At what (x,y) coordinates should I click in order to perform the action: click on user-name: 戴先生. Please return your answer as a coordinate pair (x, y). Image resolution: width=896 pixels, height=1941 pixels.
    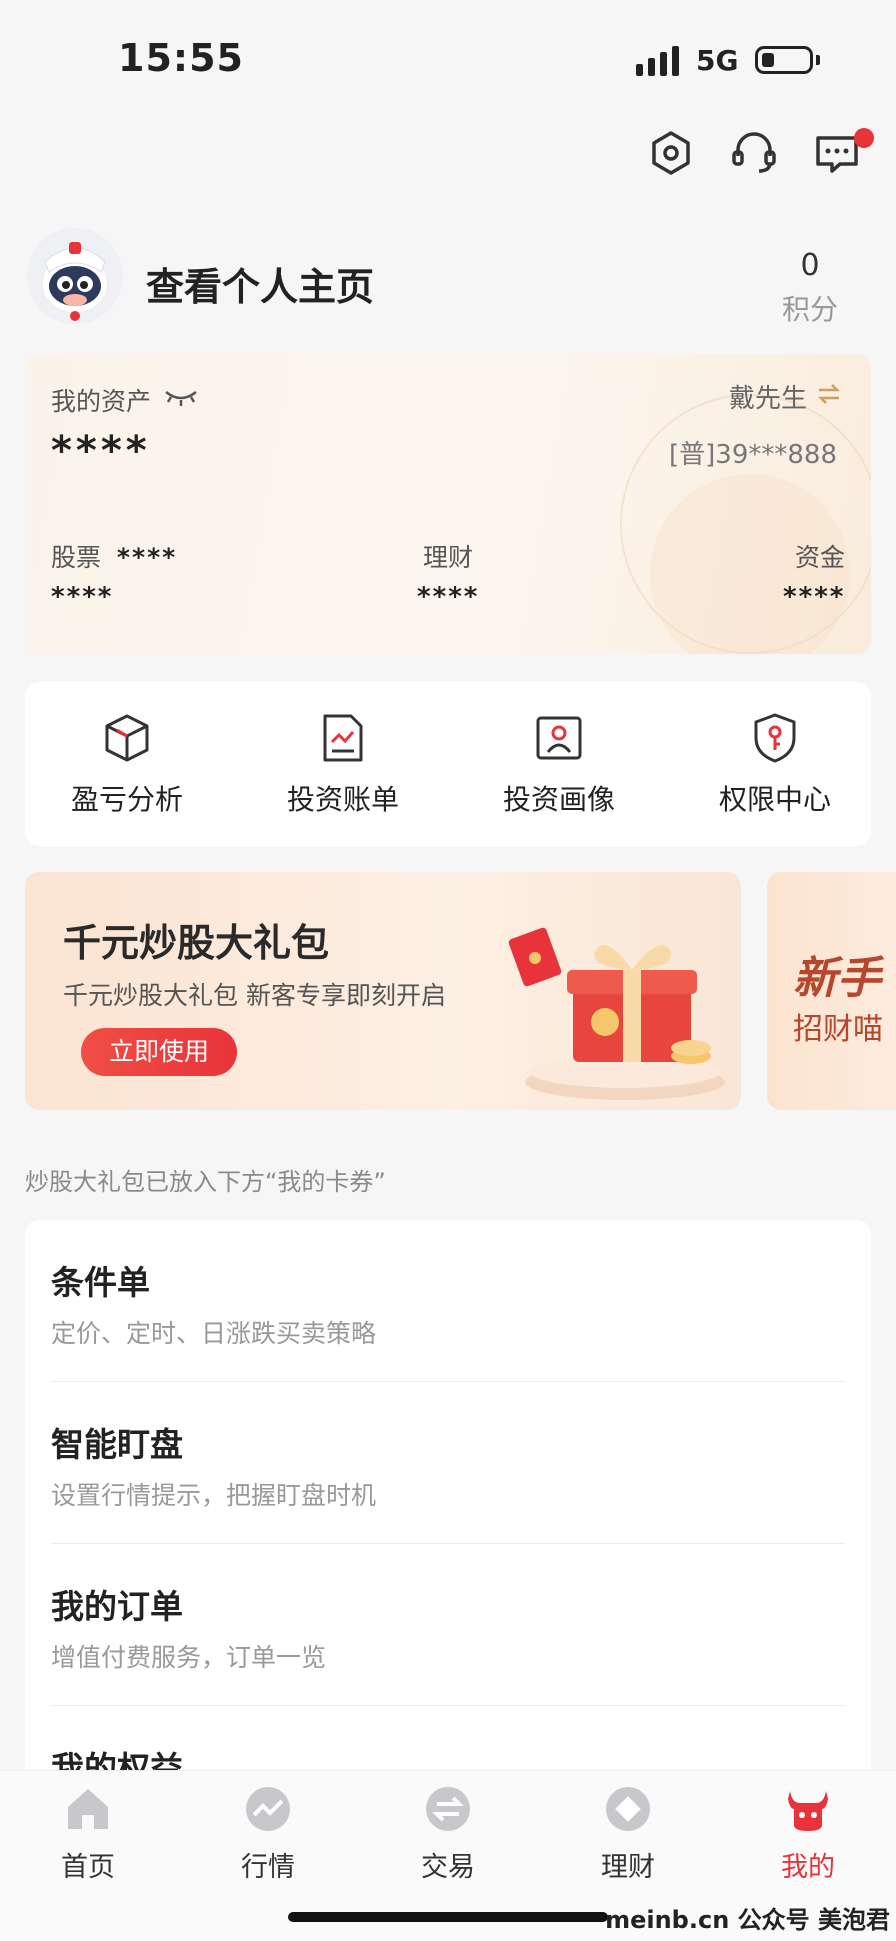
    Looking at the image, I should click on (768, 396).